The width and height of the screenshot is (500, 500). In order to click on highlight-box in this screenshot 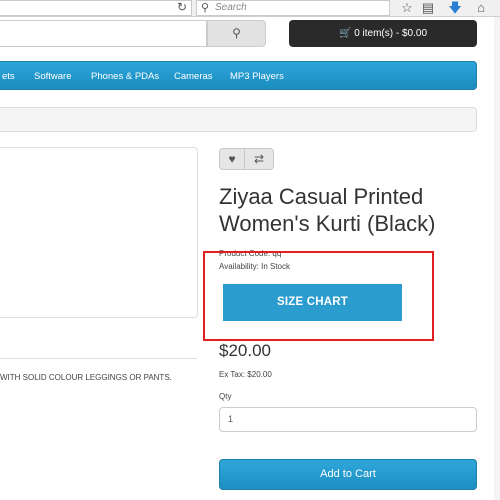, I will do `click(318, 296)`.